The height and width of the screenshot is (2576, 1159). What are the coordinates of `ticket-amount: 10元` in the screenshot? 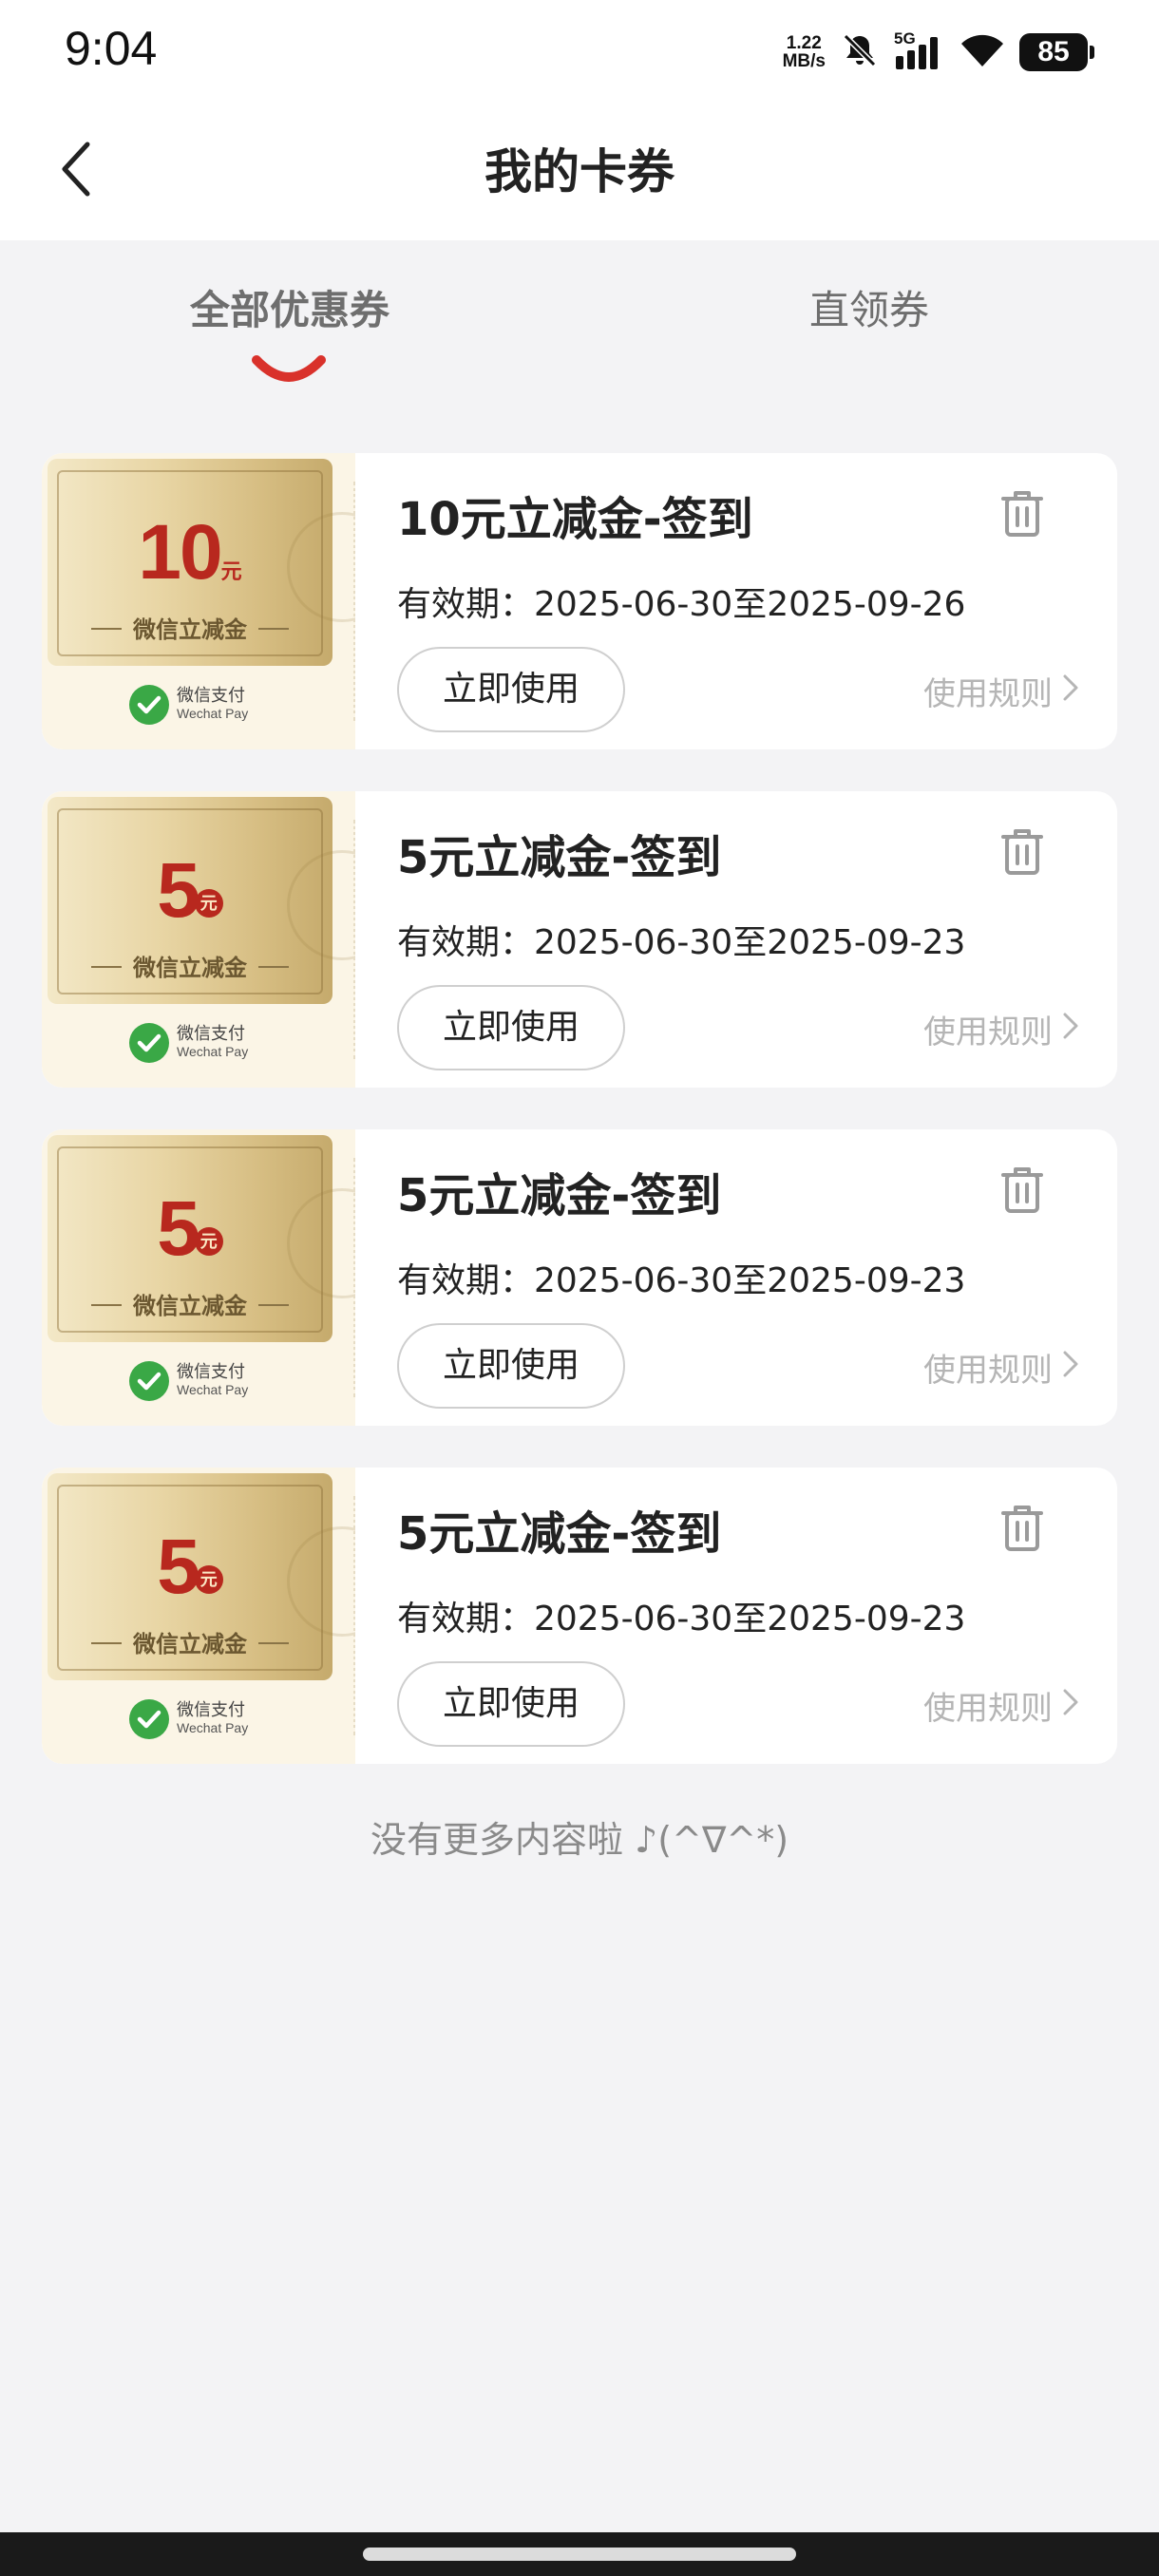 It's located at (190, 552).